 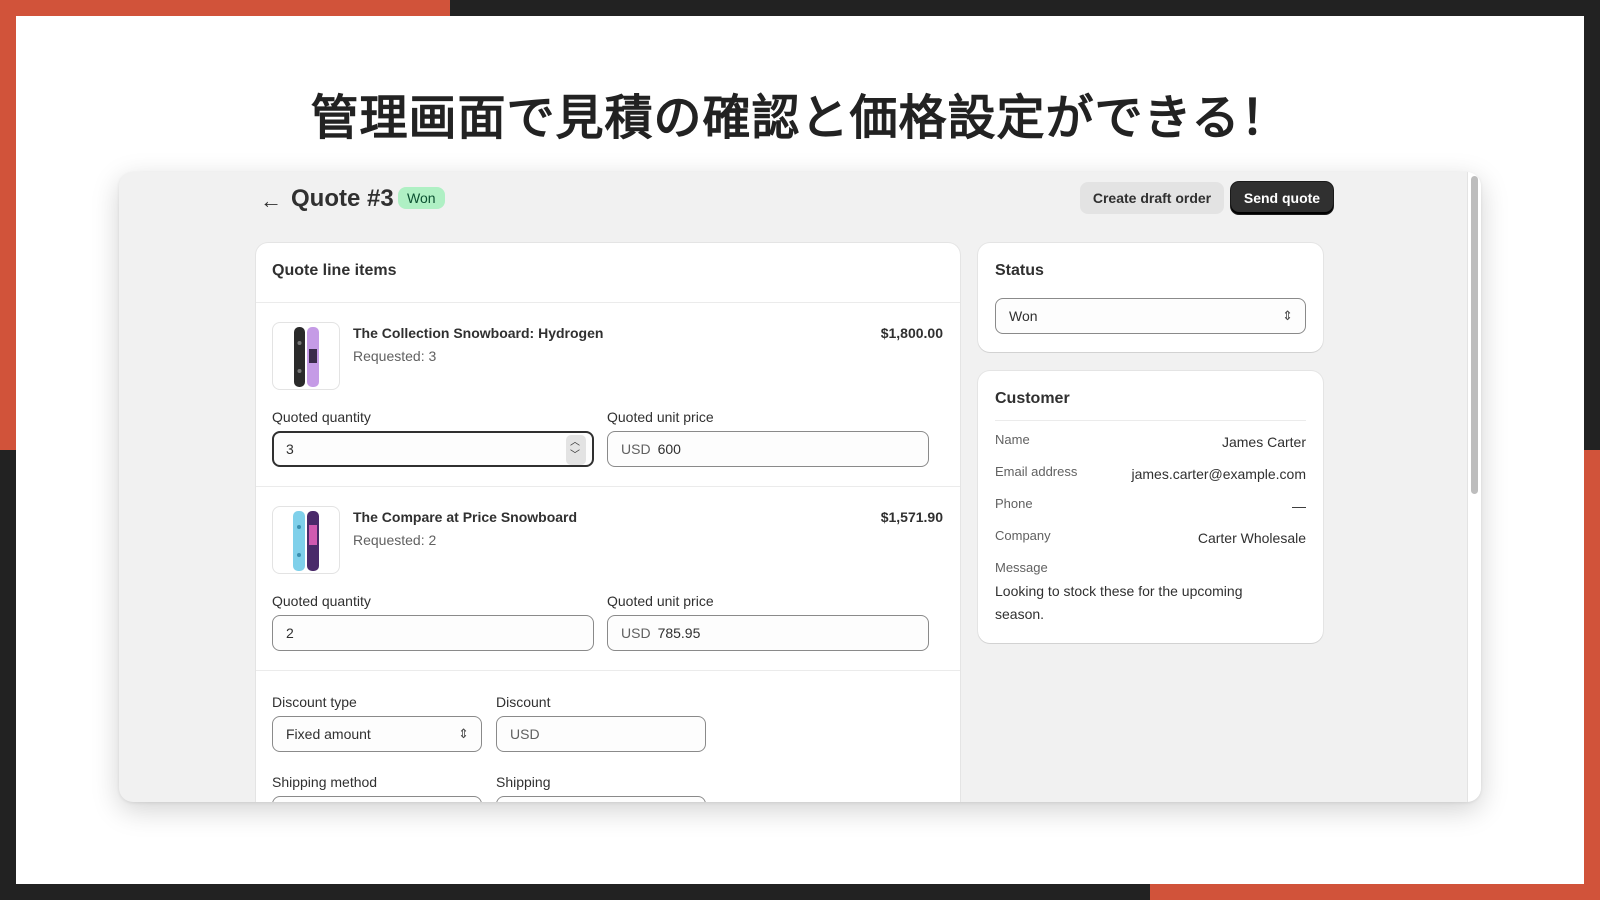 What do you see at coordinates (433, 633) in the screenshot?
I see `quoted-quantity-input: 2` at bounding box center [433, 633].